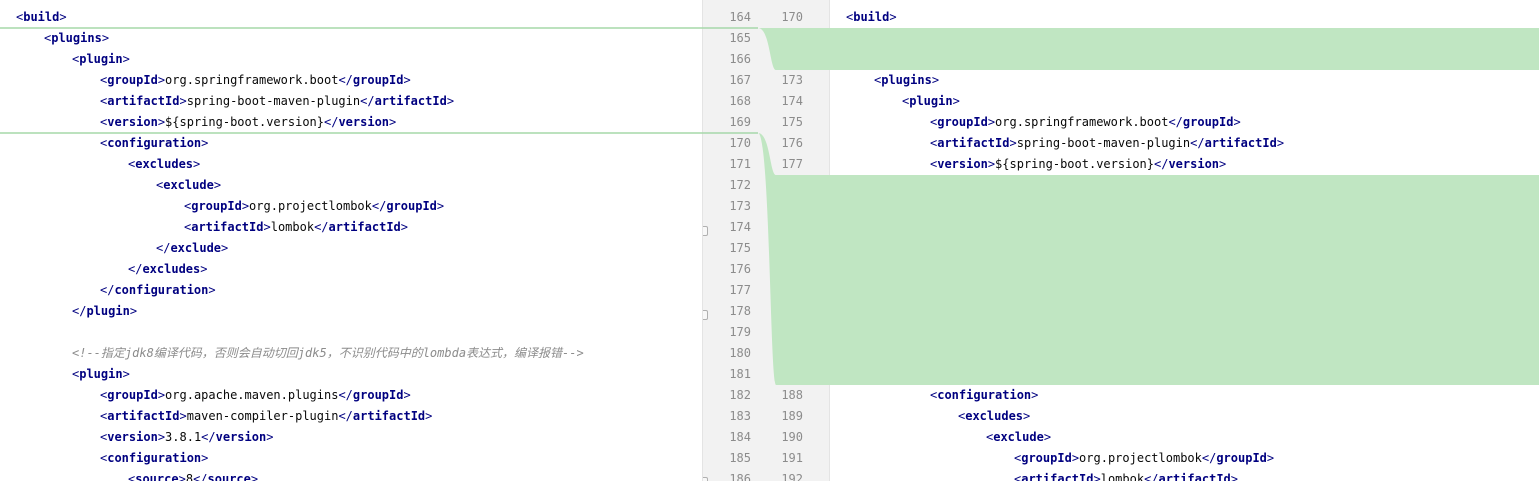 The width and height of the screenshot is (1539, 481). I want to click on right-code-line: <configuration>, so click(1184, 395).